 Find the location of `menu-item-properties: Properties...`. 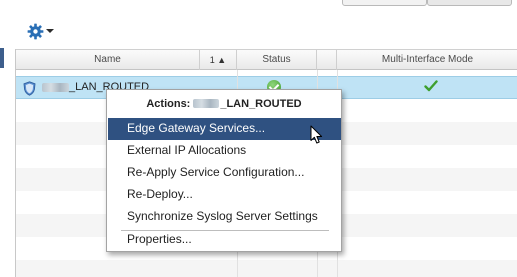

menu-item-properties: Properties... is located at coordinates (224, 240).